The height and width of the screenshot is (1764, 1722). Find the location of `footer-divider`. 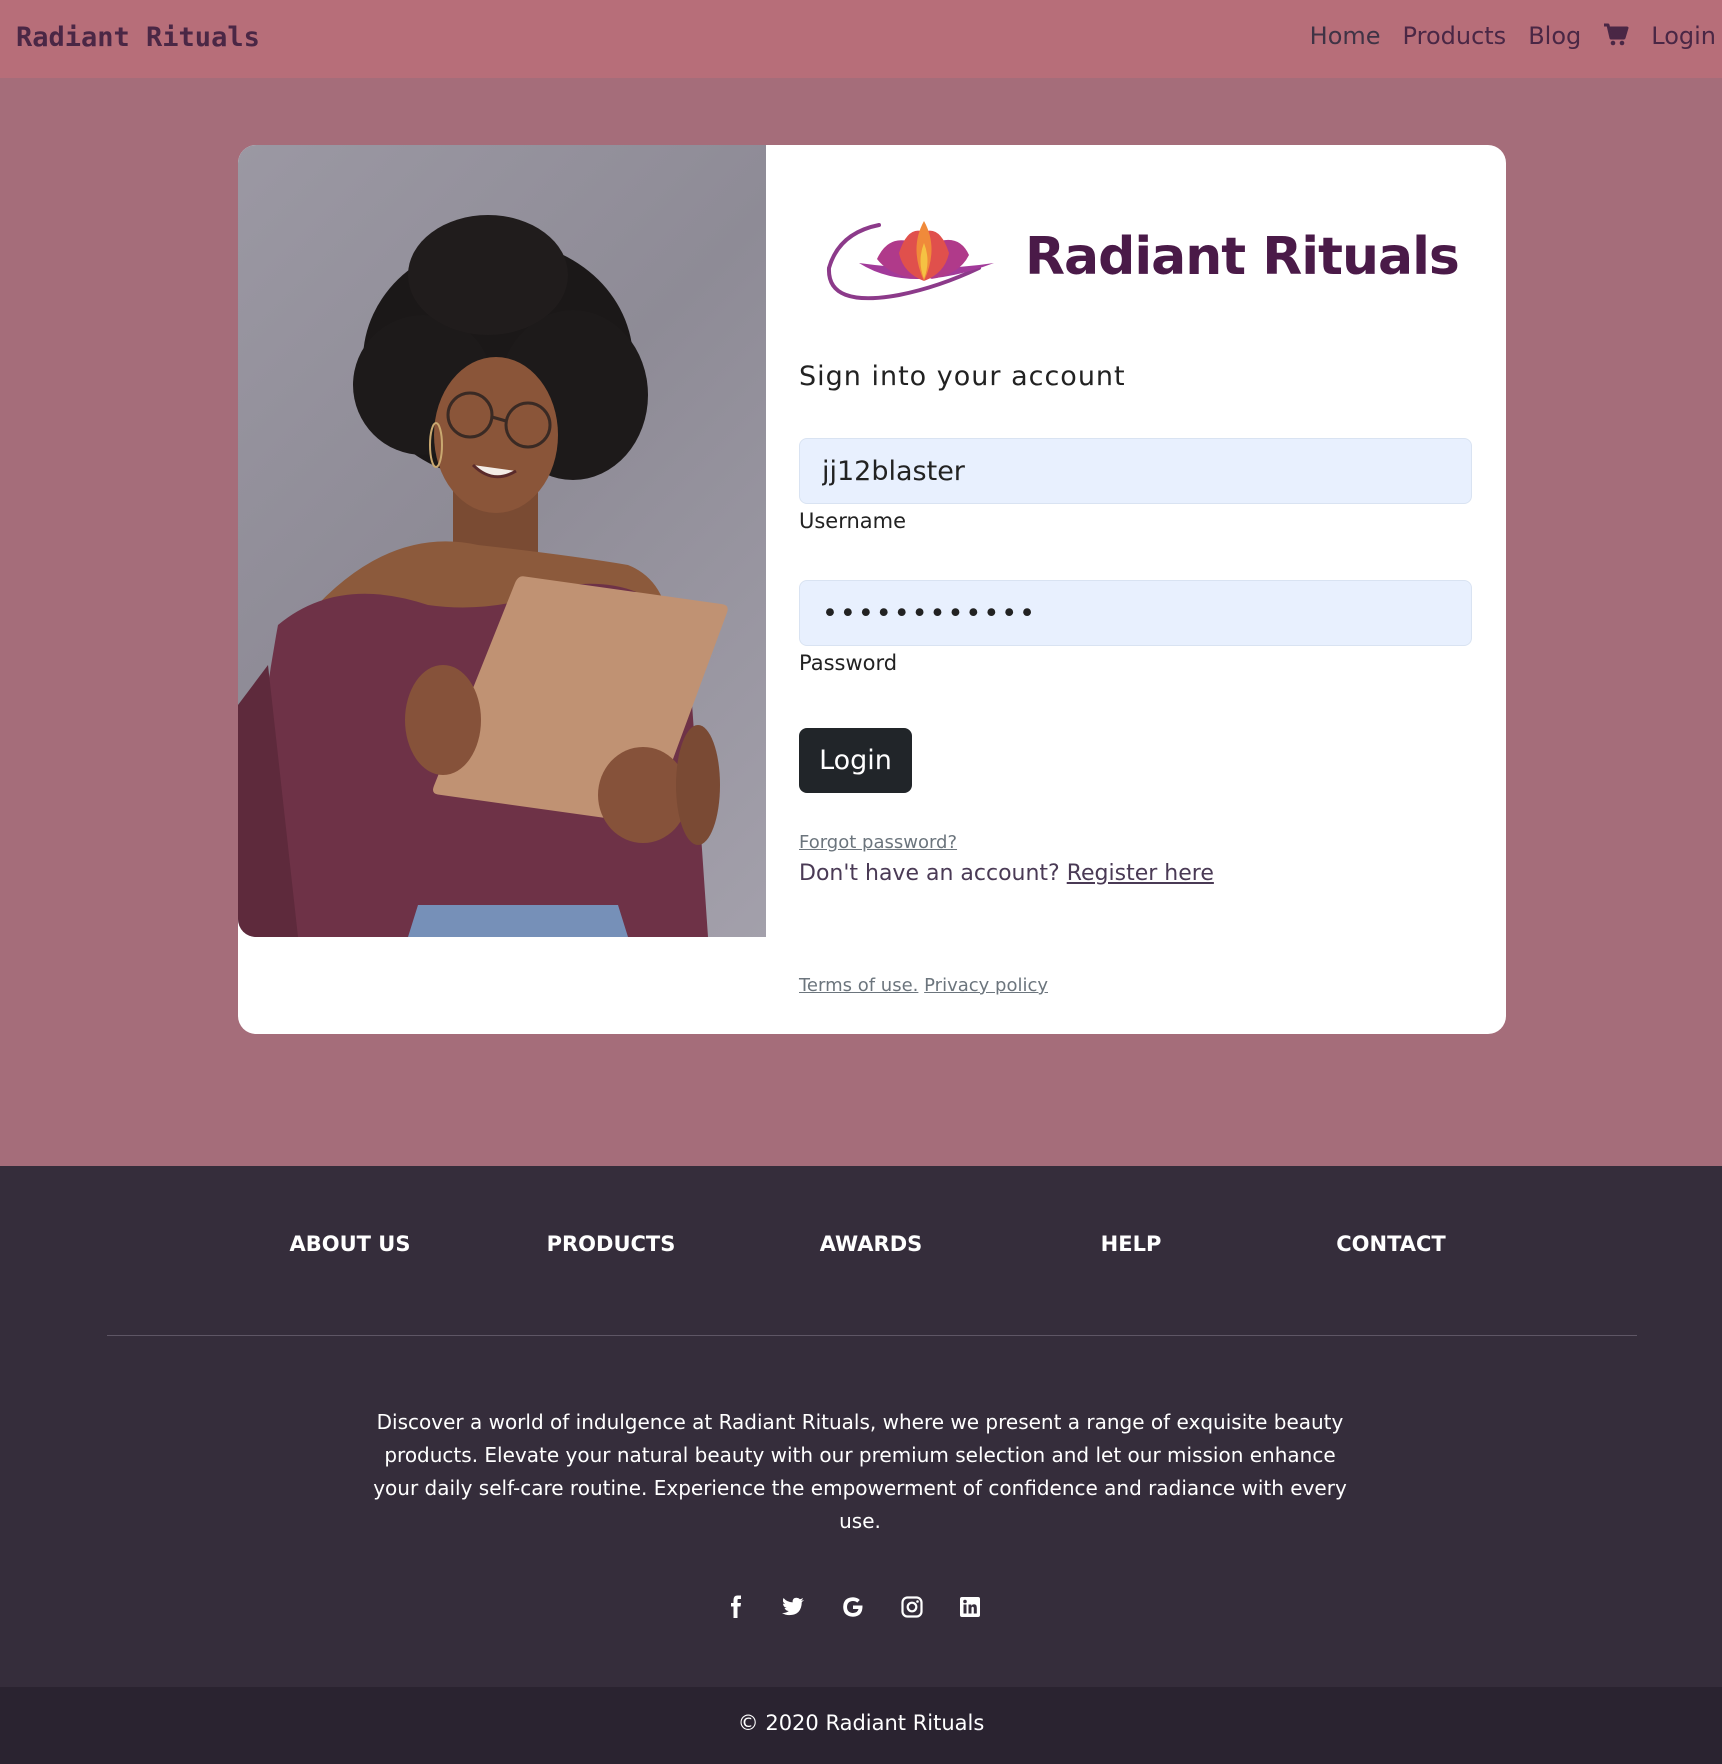

footer-divider is located at coordinates (872, 1335).